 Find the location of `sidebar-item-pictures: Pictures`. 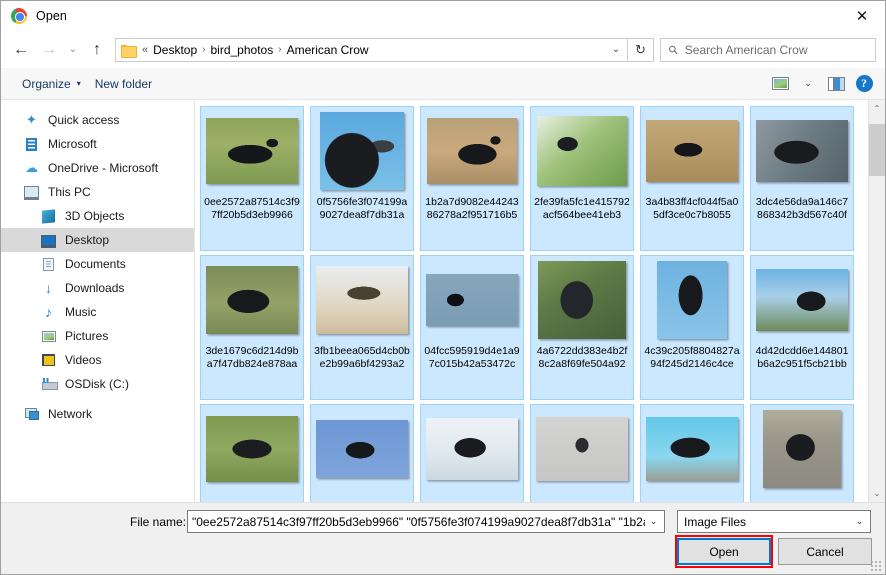

sidebar-item-pictures: Pictures is located at coordinates (97, 336).